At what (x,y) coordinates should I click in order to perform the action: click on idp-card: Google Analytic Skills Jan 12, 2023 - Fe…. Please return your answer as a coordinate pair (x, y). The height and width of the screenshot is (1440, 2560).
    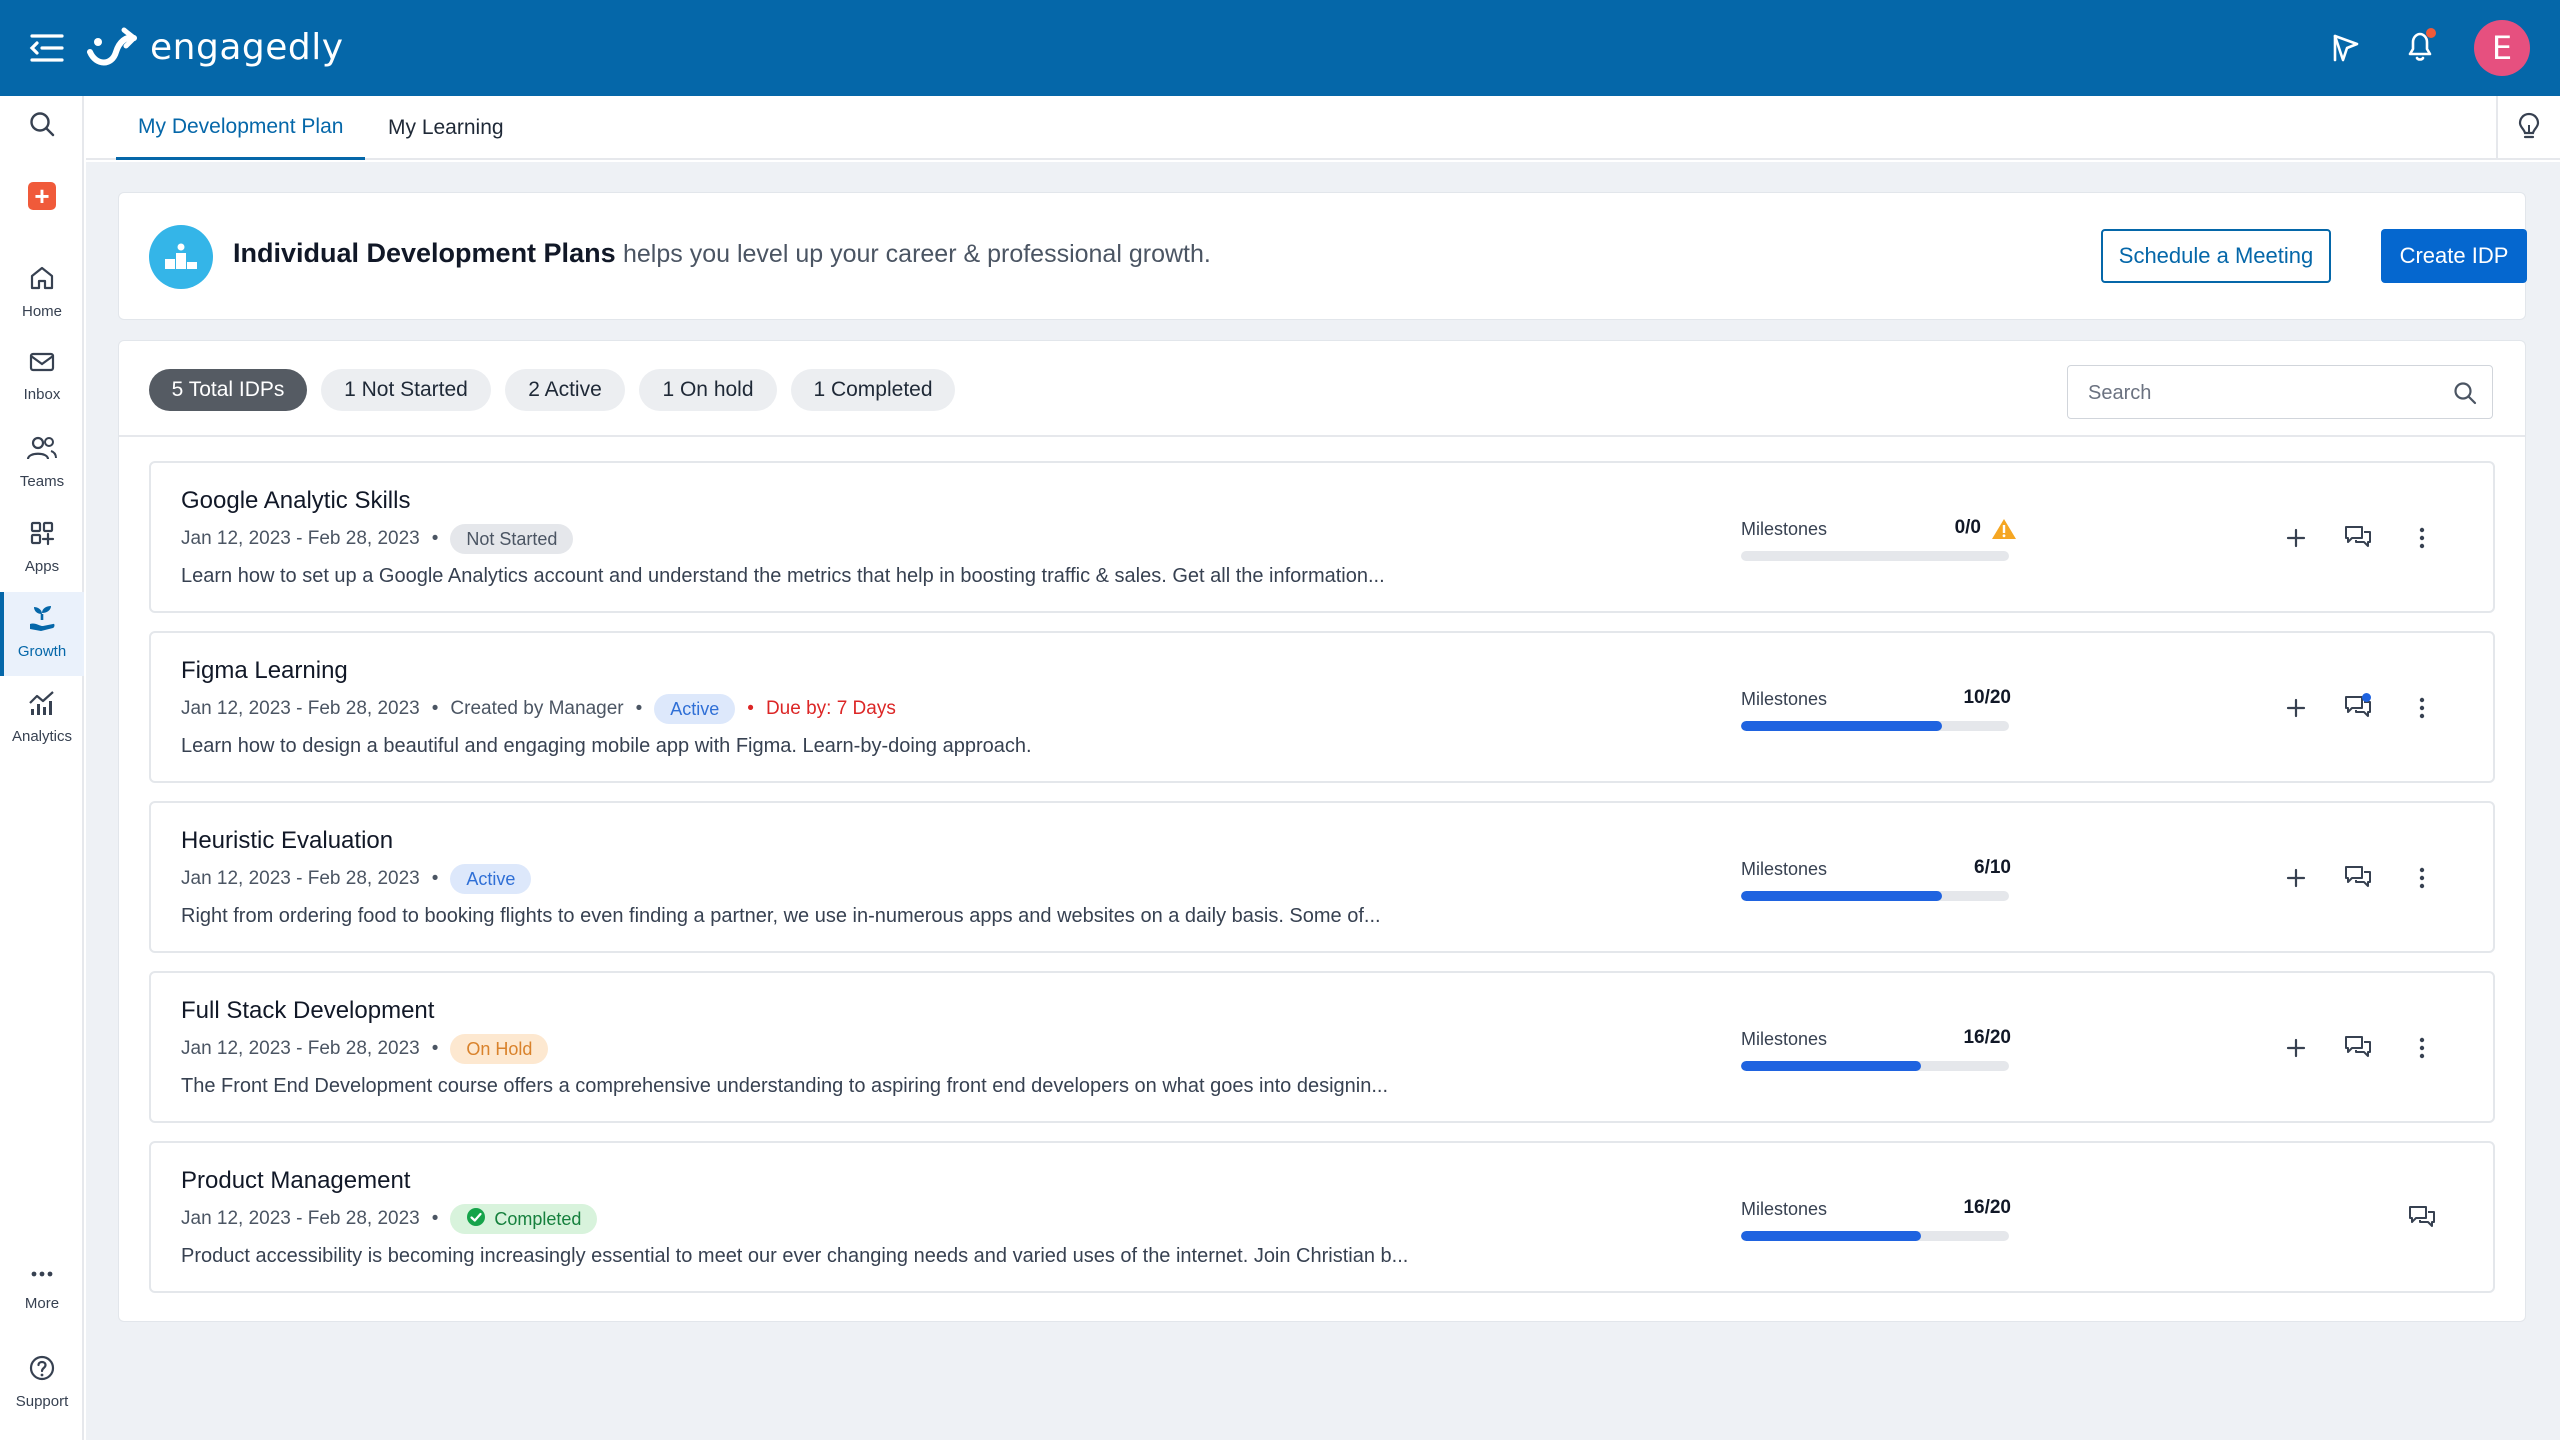
    Looking at the image, I should click on (1322, 537).